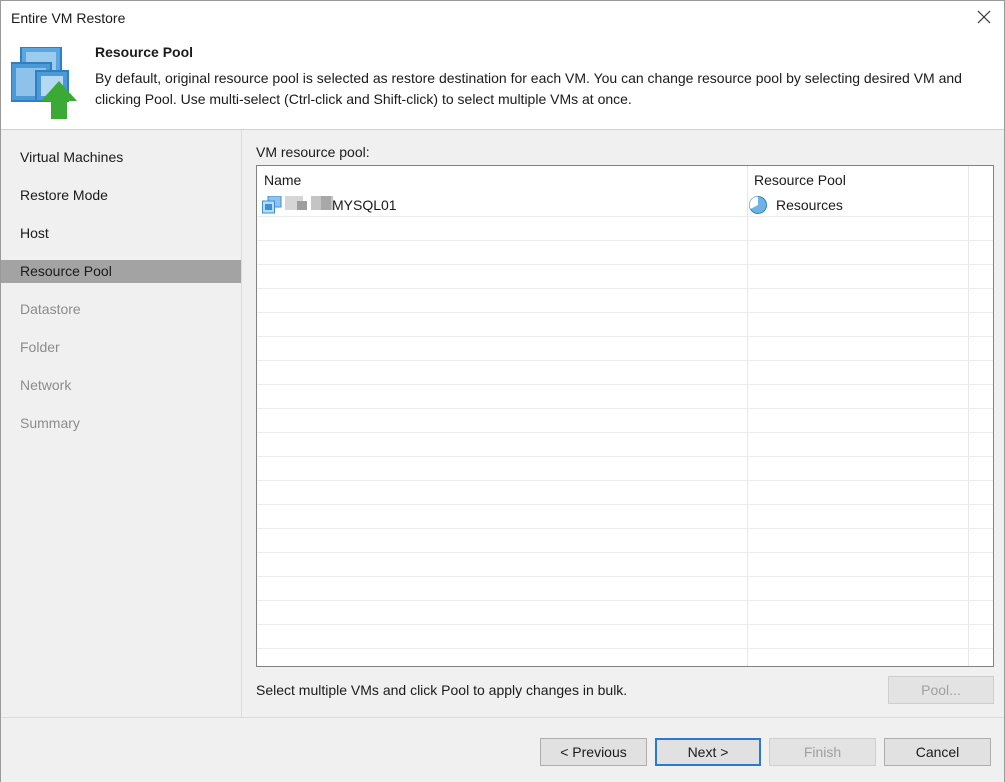 This screenshot has height=782, width=1005. What do you see at coordinates (144, 52) in the screenshot?
I see `step-title: Resource Pool` at bounding box center [144, 52].